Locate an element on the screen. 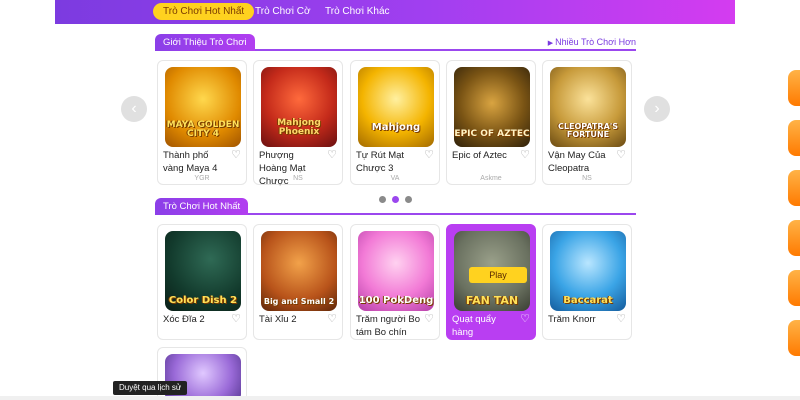 The width and height of the screenshot is (800, 400). game-thumbnail: Baccarat is located at coordinates (588, 271).